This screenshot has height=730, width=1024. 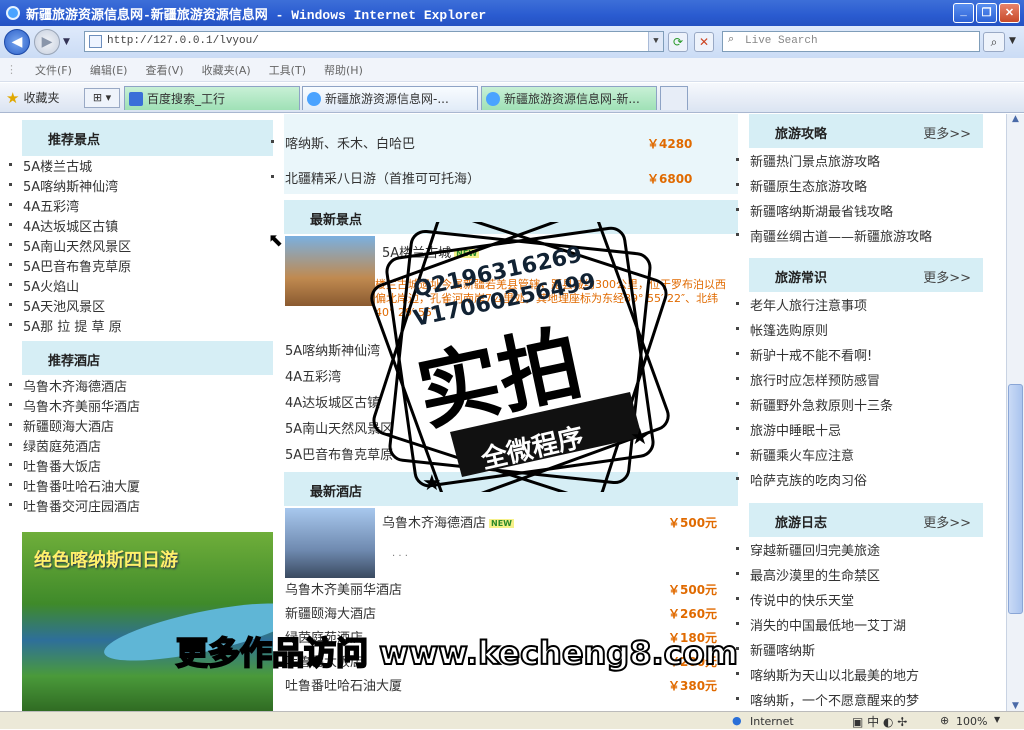 What do you see at coordinates (655, 41) in the screenshot?
I see `address-dropdown-icon: ▼` at bounding box center [655, 41].